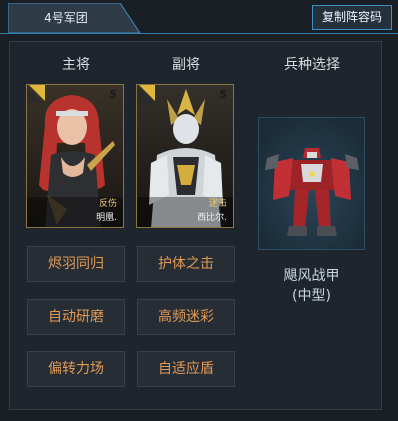 Image resolution: width=398 pixels, height=421 pixels. I want to click on skill-button: 护体之击, so click(186, 264).